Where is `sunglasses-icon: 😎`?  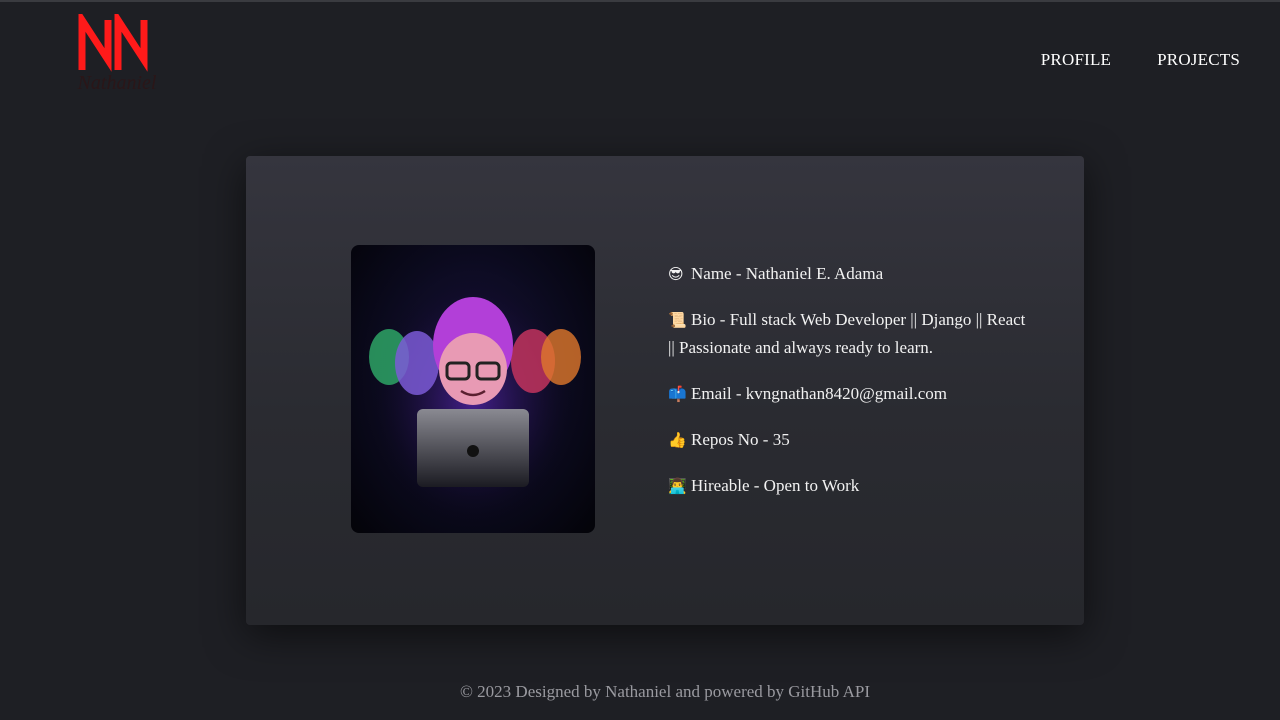
sunglasses-icon: 😎 is located at coordinates (676, 274).